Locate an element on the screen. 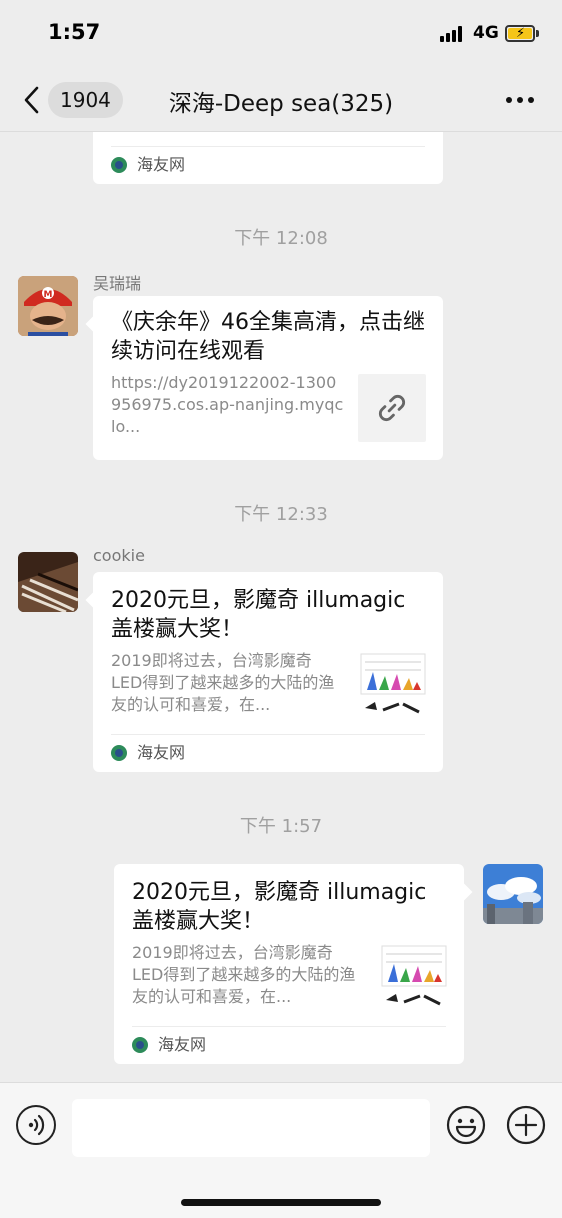 The height and width of the screenshot is (1218, 562). link-title: 《庆余年》46全集高清，点击继续访问在线观看 is located at coordinates (268, 337).